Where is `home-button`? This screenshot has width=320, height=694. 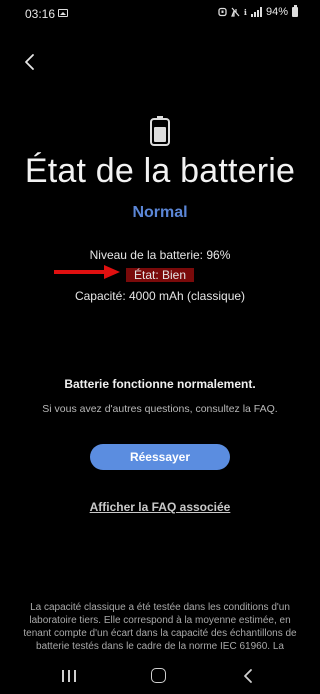 home-button is located at coordinates (158, 675).